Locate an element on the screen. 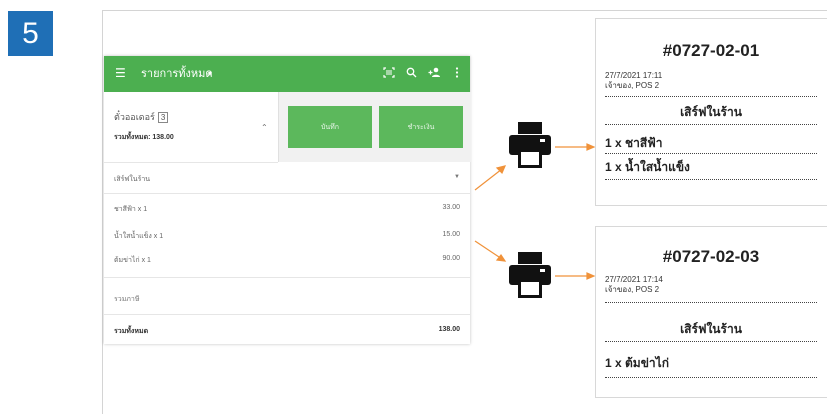 This screenshot has width=827, height=414. receipt-datetime: 27/7/2021 17:11 is located at coordinates (634, 75).